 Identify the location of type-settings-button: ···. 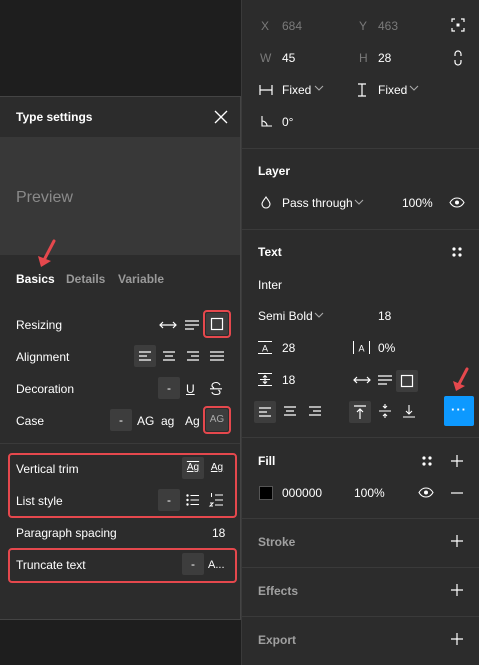
(459, 411).